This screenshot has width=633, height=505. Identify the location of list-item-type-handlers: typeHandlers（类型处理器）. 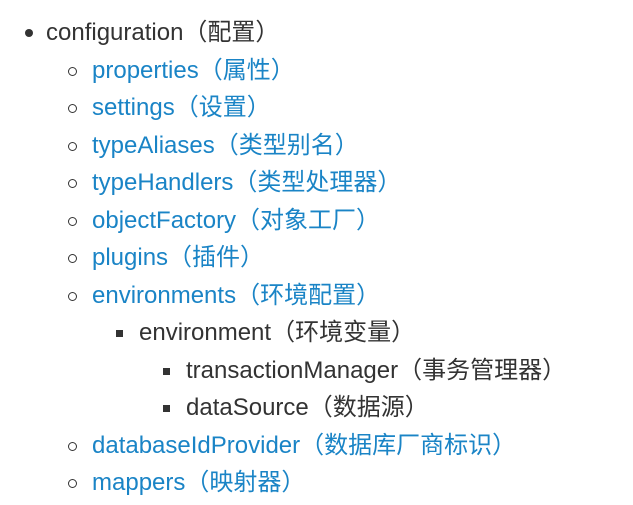
(316, 183).